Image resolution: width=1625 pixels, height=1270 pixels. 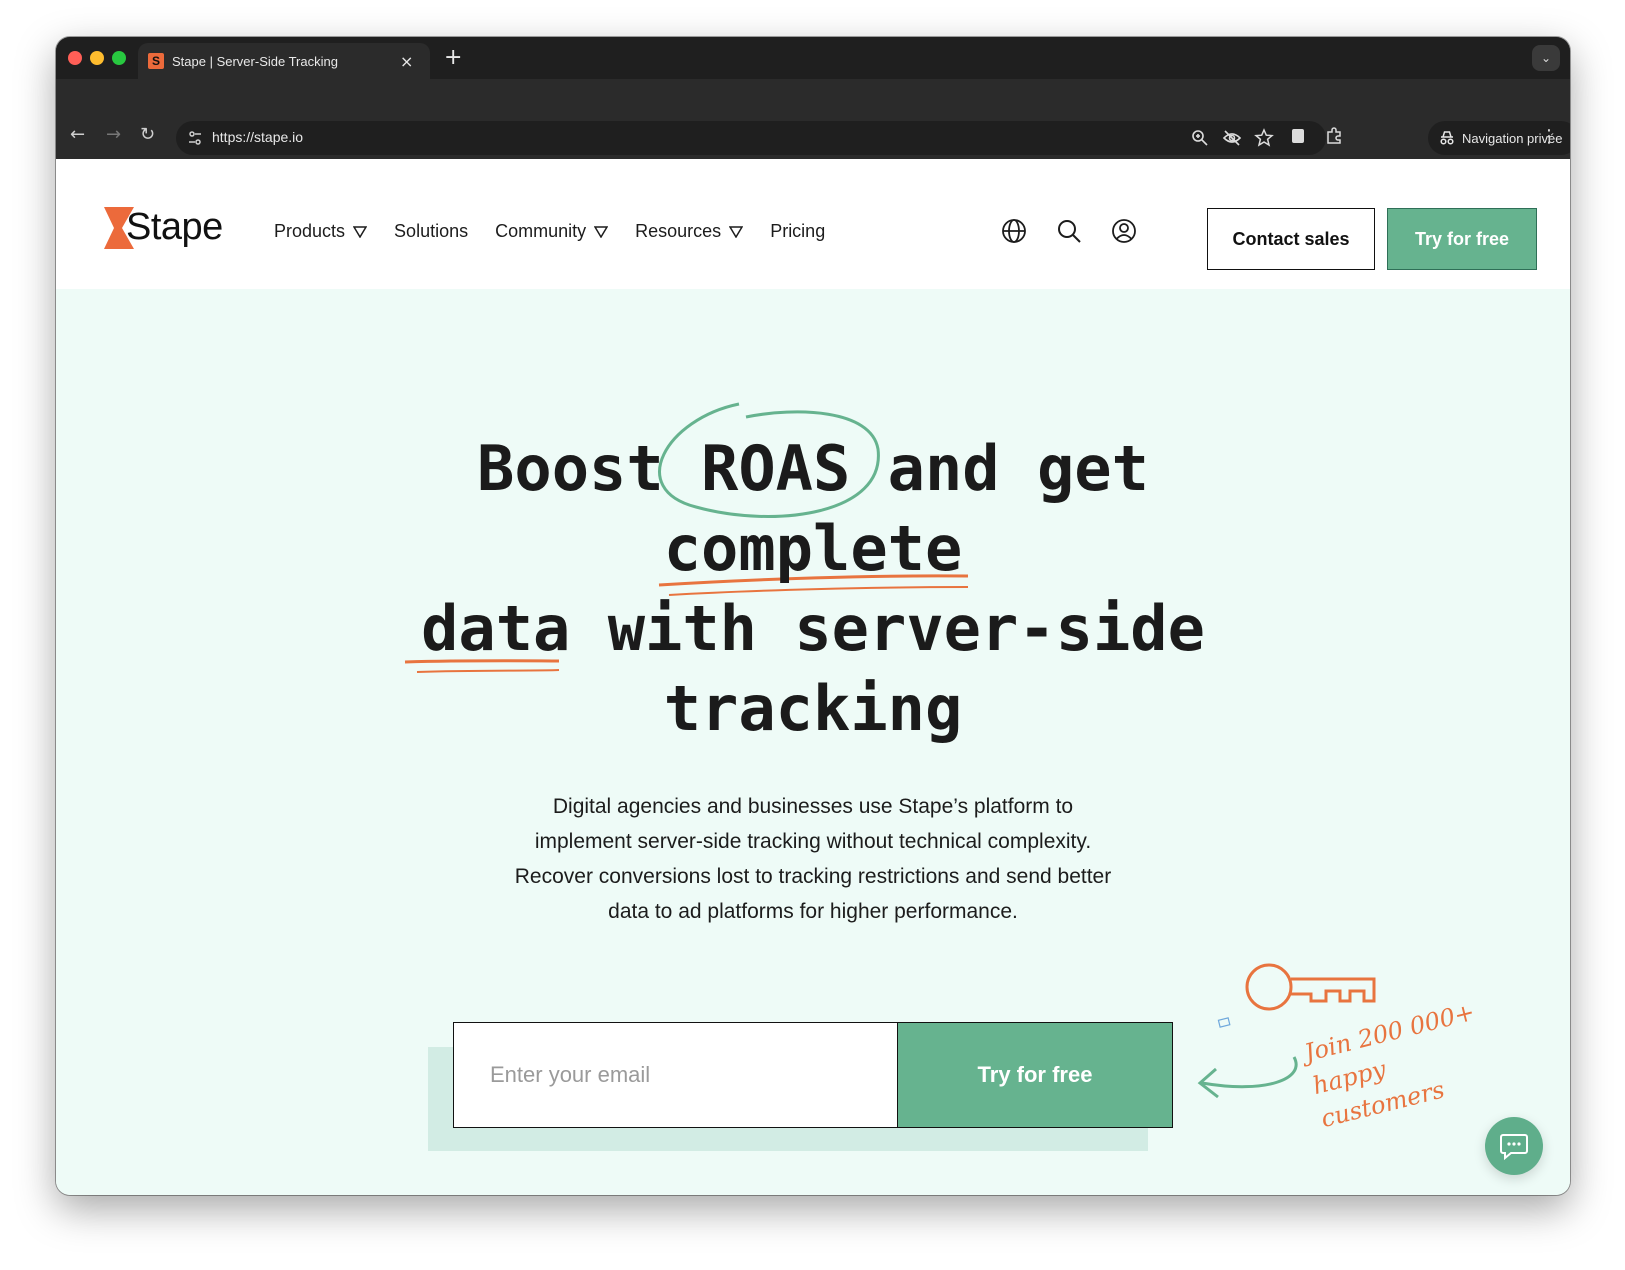 What do you see at coordinates (1200, 138) in the screenshot?
I see `zoom-icon` at bounding box center [1200, 138].